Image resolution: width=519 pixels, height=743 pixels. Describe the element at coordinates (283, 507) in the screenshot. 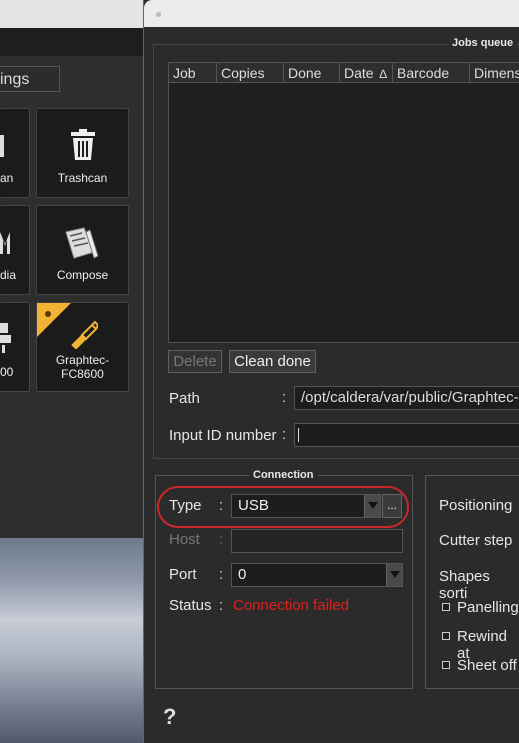

I see `type-highlight-annotation` at that location.